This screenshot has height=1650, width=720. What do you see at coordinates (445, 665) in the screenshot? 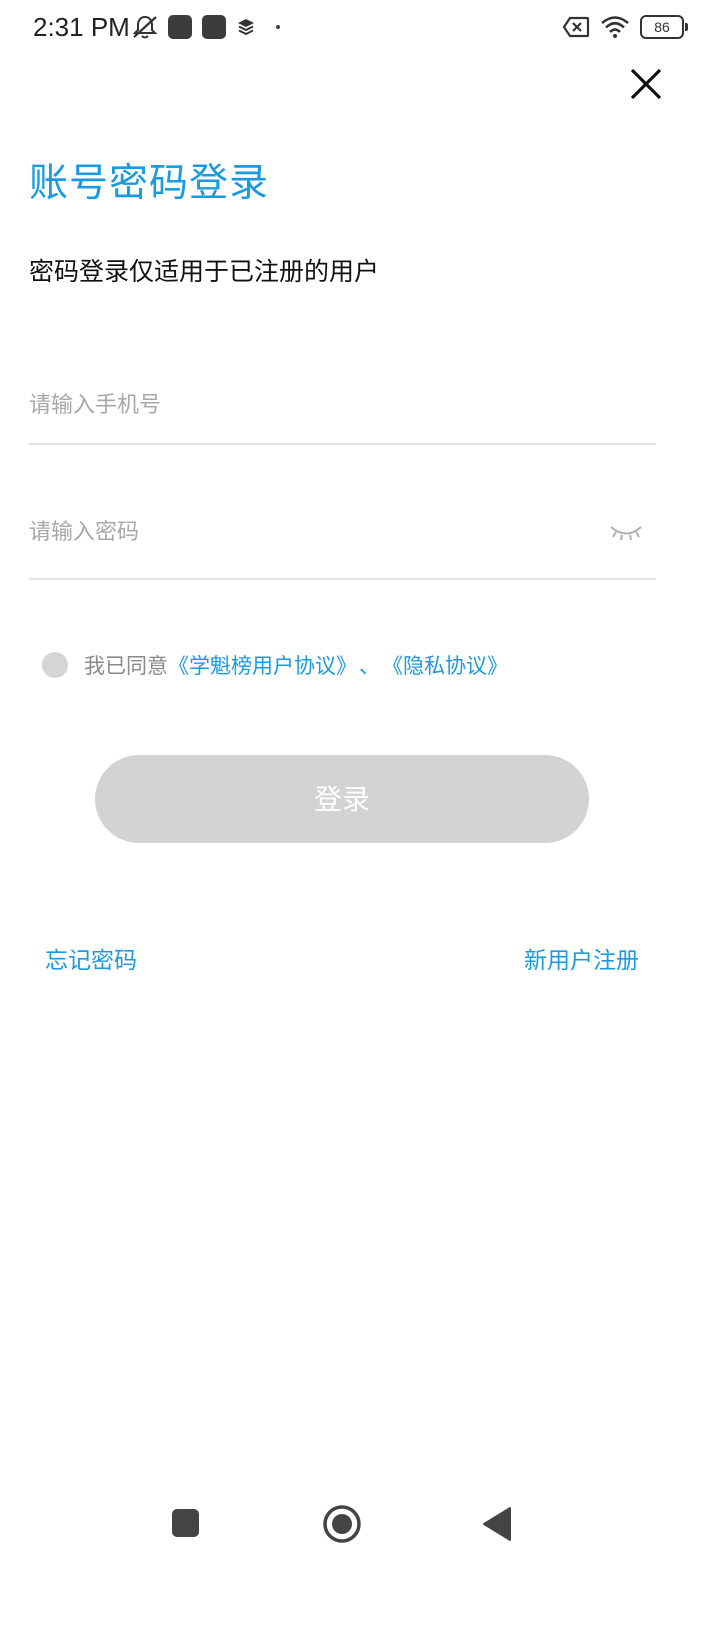
I see `privacy-policy-link: 《隐私协议》` at bounding box center [445, 665].